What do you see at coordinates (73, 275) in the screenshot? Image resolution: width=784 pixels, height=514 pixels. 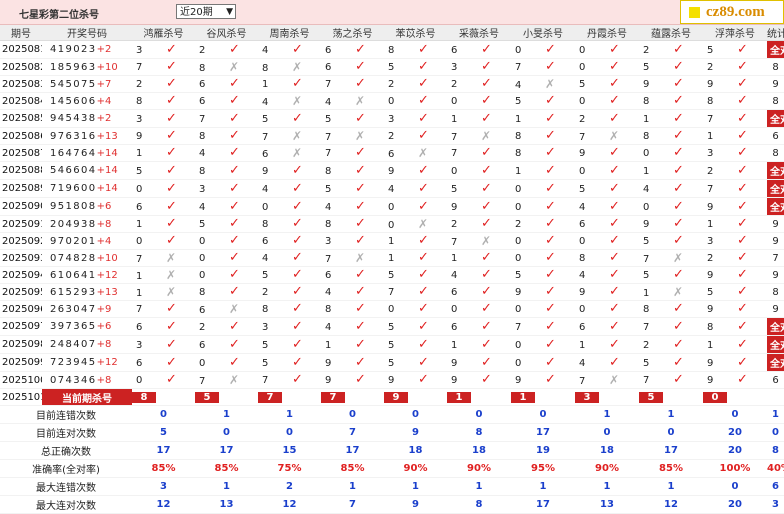 I see `draw-digits: 610641` at bounding box center [73, 275].